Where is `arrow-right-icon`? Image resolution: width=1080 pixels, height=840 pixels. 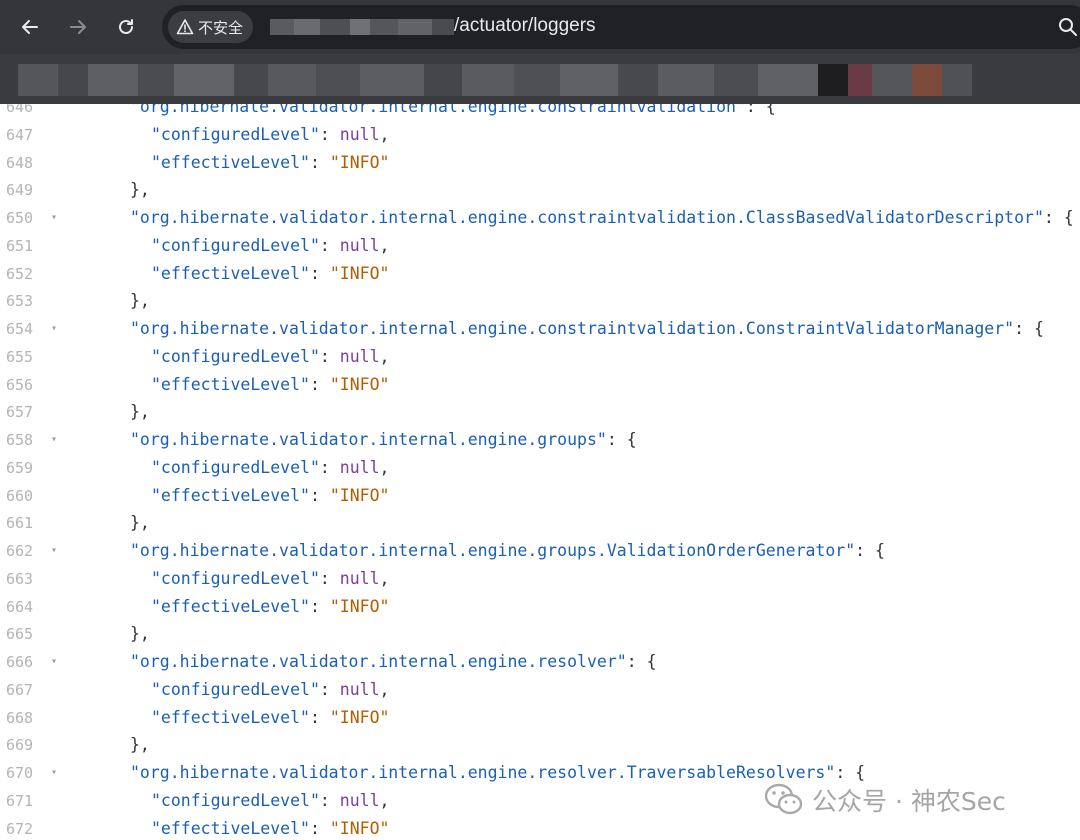 arrow-right-icon is located at coordinates (78, 27).